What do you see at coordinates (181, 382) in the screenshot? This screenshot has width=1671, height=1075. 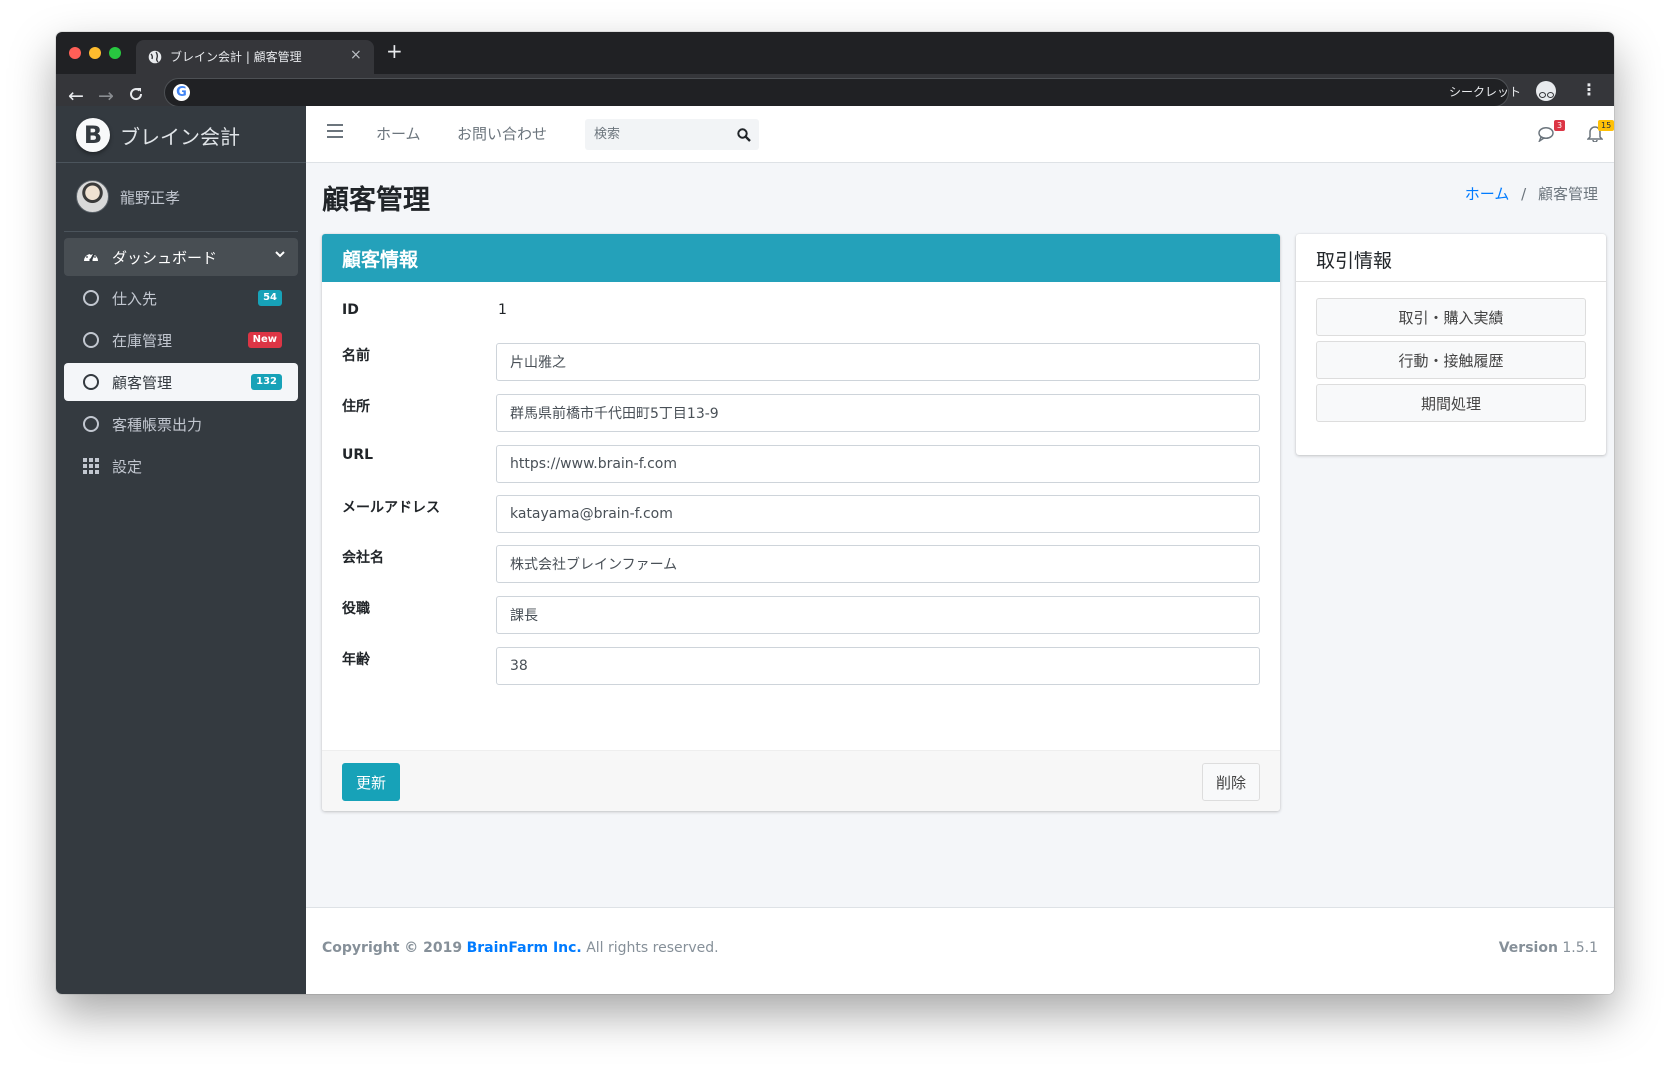 I see `sidebar-item-customers: 顧客管理 132` at bounding box center [181, 382].